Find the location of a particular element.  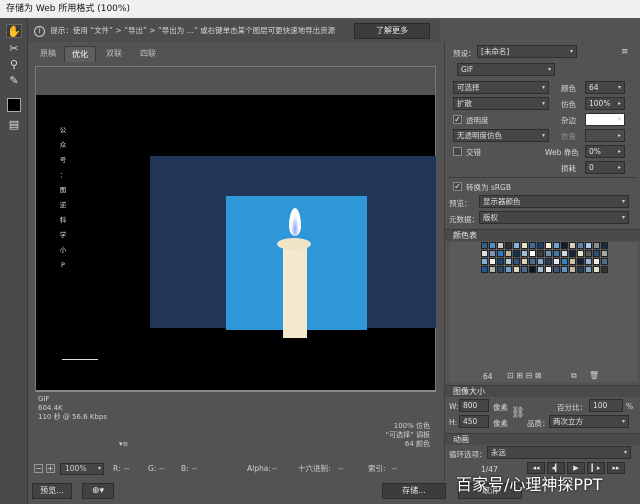

eyedropper-color-swatch is located at coordinates (14, 105).